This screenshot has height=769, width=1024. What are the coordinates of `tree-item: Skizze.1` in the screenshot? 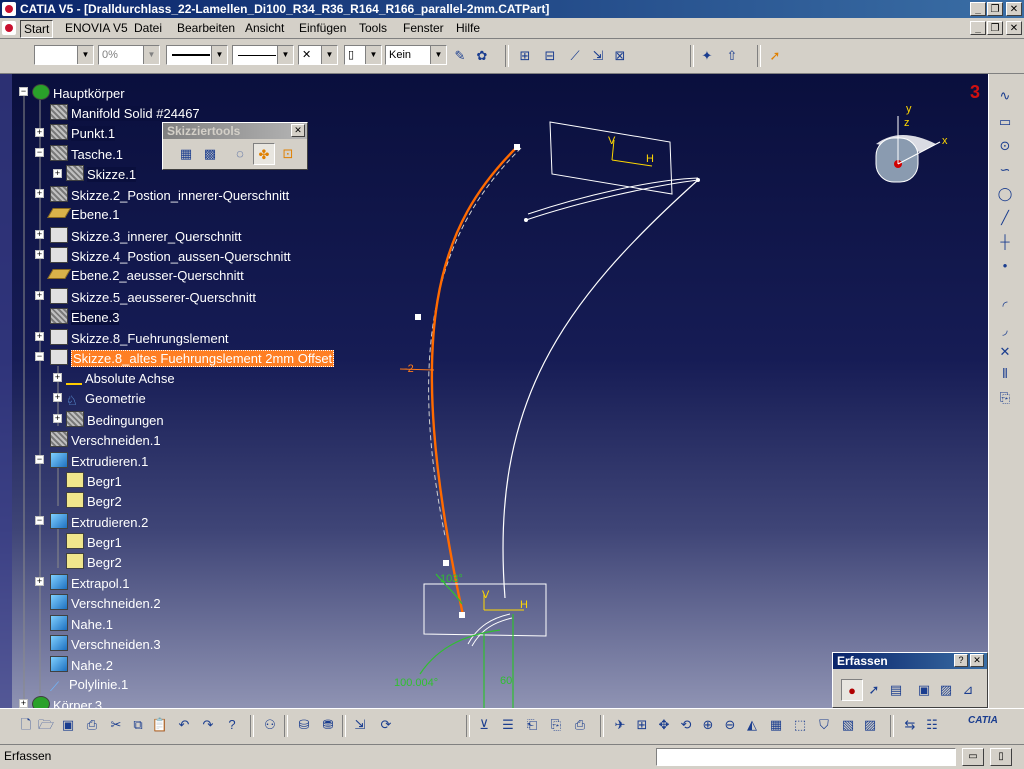 It's located at (101, 174).